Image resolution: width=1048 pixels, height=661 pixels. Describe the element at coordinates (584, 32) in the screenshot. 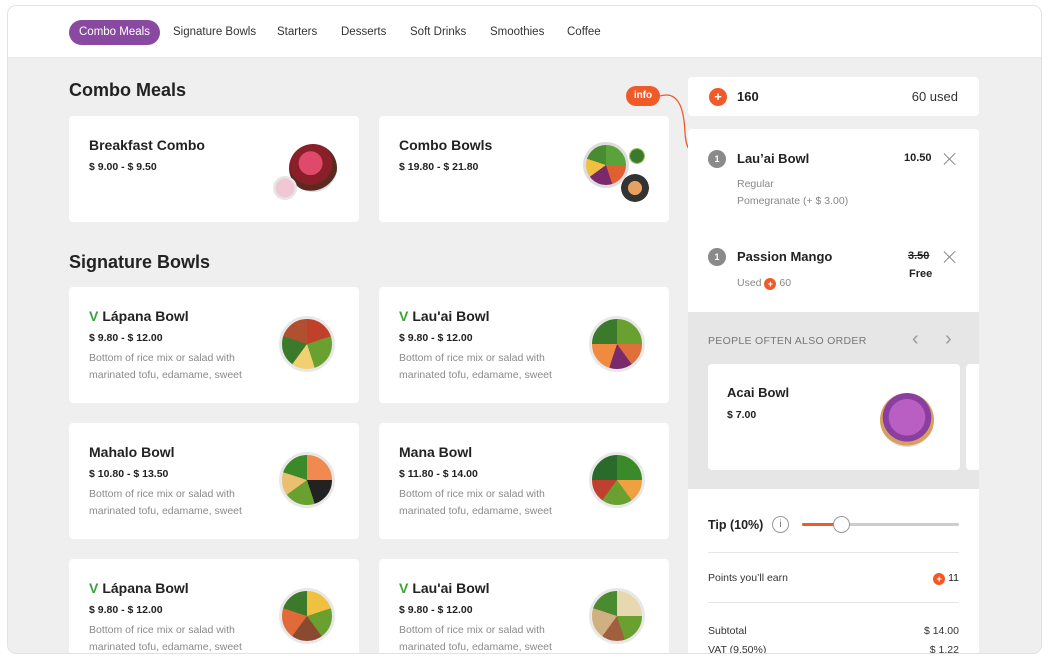

I see `tab-coffee: Coffee` at that location.